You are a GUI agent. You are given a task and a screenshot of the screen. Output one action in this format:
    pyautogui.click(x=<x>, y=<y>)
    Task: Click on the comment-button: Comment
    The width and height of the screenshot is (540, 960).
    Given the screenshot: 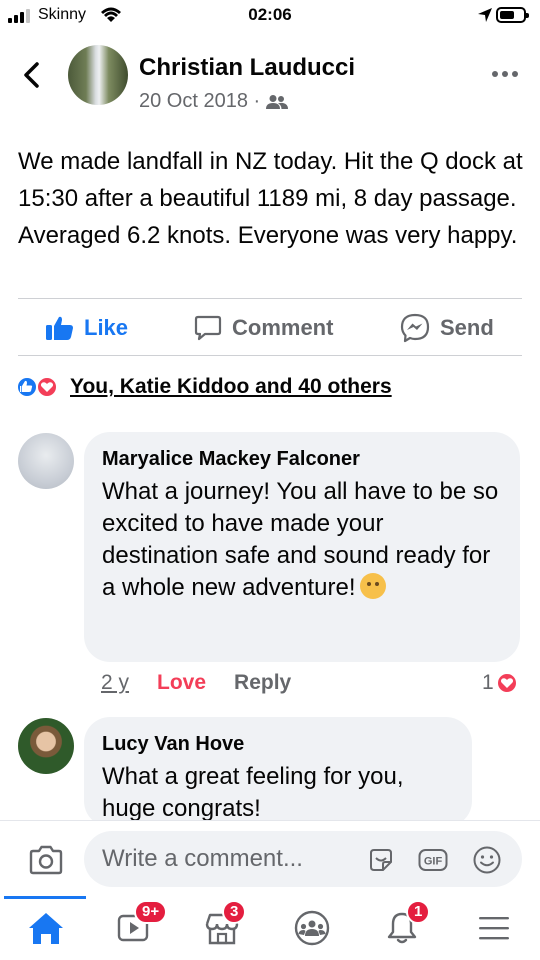 What is the action you would take?
    pyautogui.click(x=263, y=328)
    